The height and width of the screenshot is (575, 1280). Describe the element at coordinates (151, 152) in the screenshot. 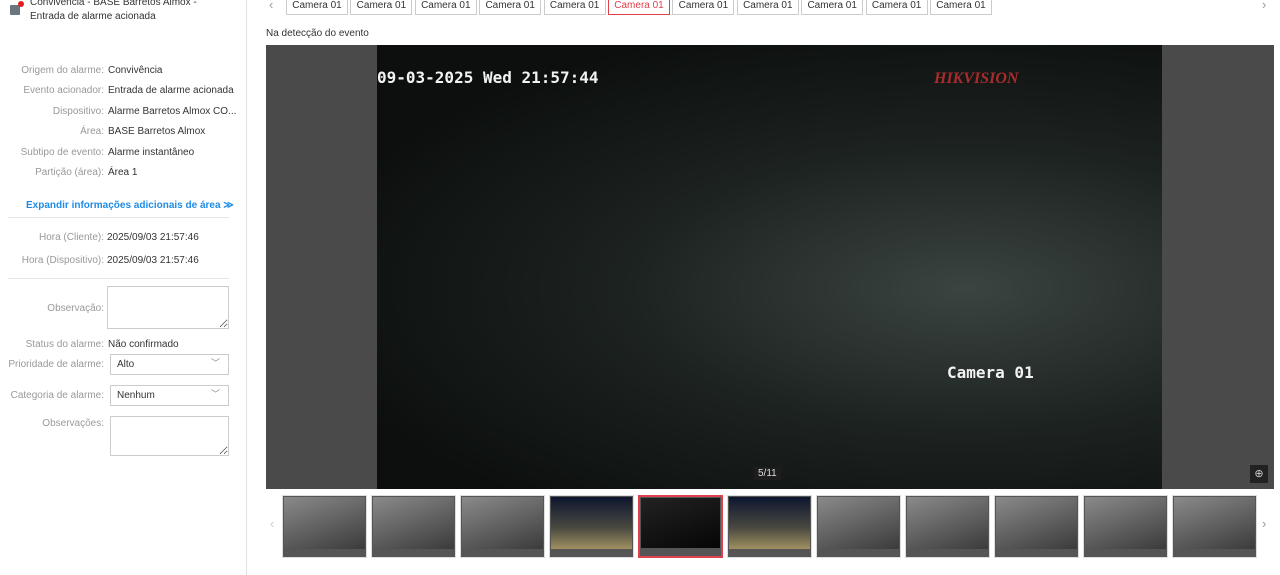

I see `detail-value: Alarme instantâneo` at that location.